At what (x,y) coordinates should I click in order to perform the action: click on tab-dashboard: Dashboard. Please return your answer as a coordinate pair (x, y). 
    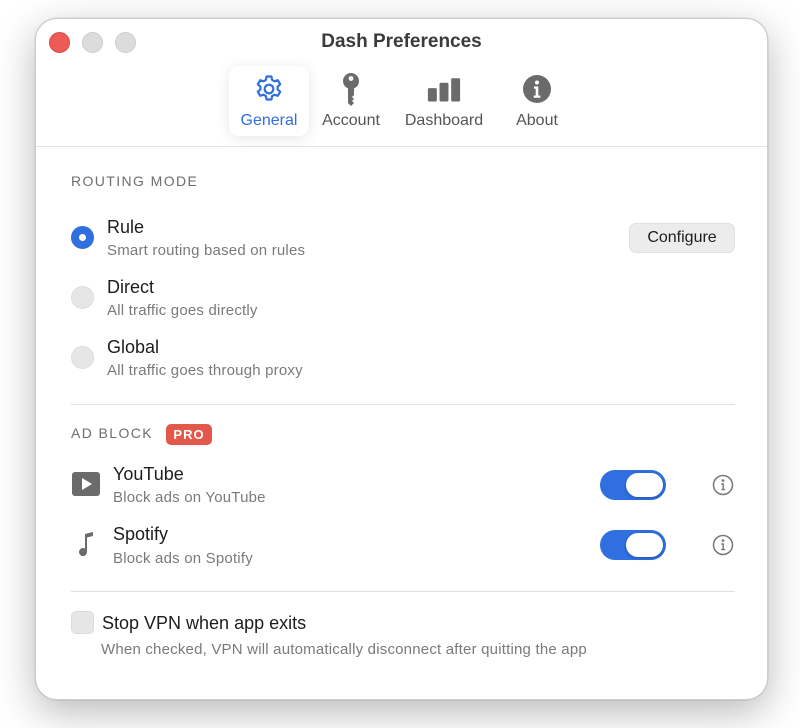
    Looking at the image, I should click on (444, 101).